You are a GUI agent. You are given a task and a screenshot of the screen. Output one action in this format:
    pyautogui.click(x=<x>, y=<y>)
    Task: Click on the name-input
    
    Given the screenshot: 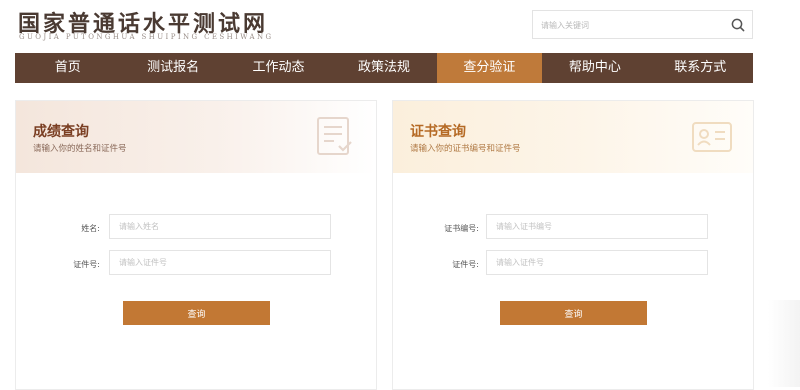 What is the action you would take?
    pyautogui.click(x=220, y=226)
    